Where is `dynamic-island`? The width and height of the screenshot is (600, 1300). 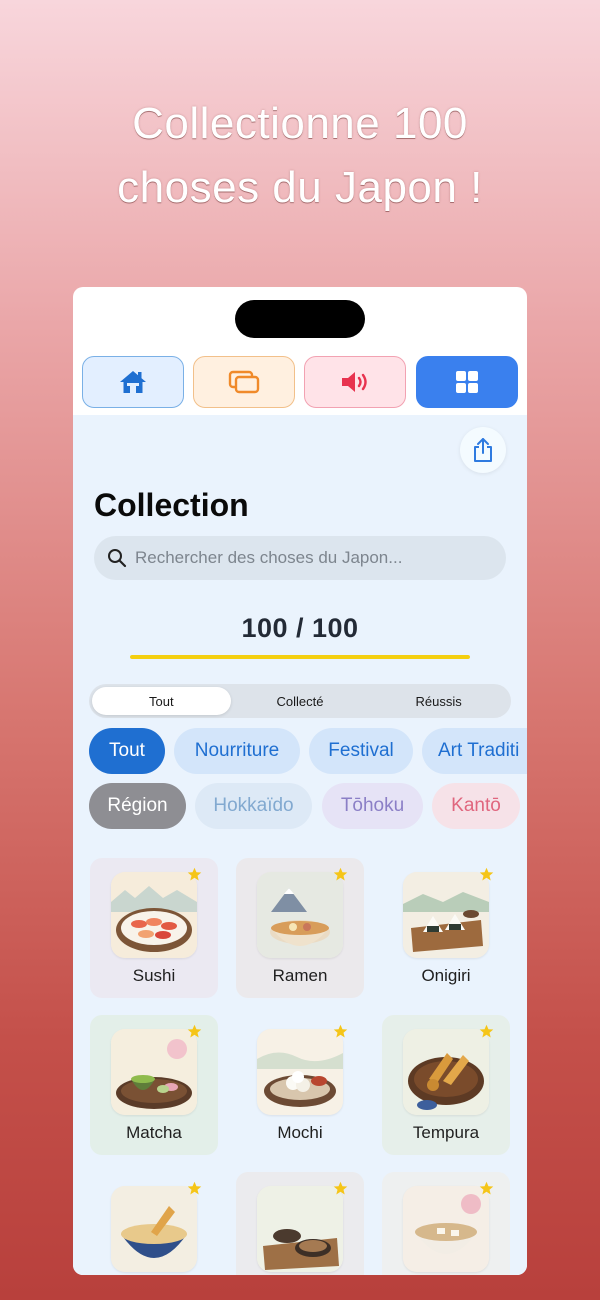 dynamic-island is located at coordinates (300, 319).